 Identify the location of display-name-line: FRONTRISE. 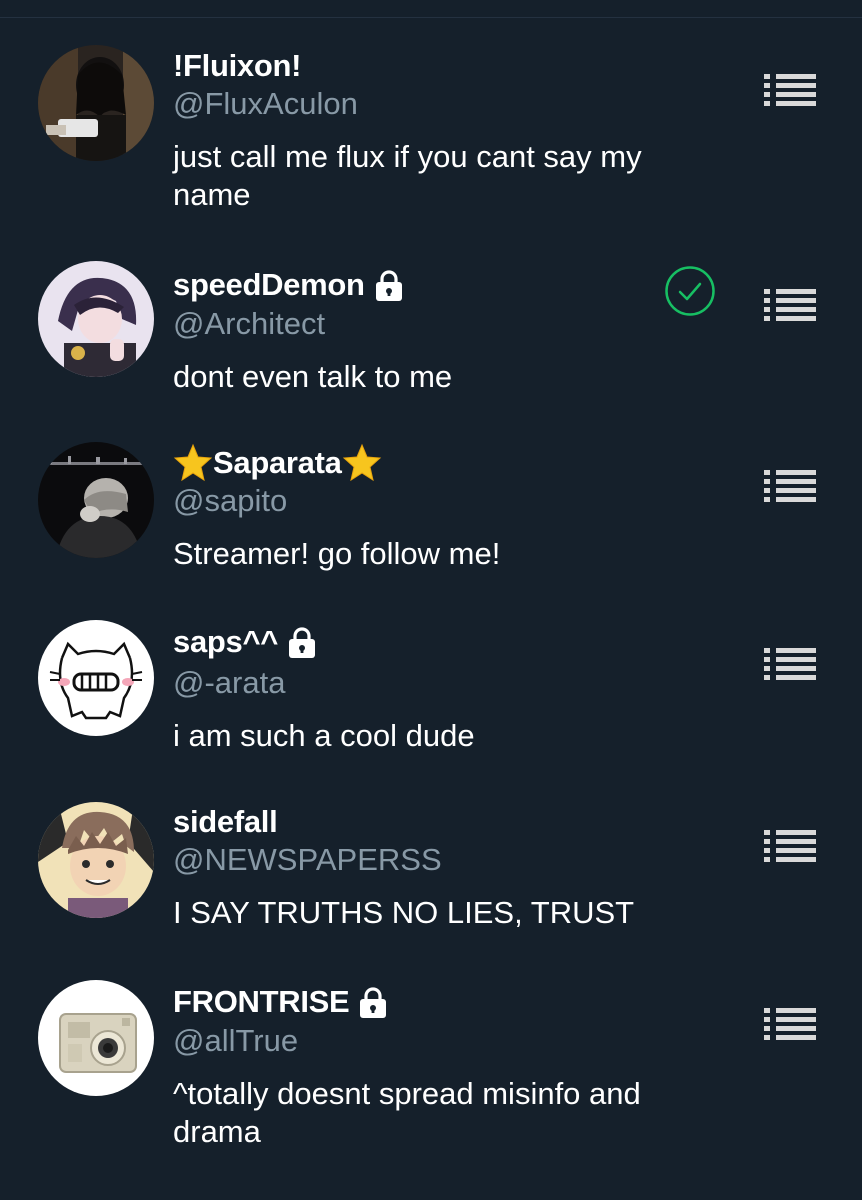
(281, 1002).